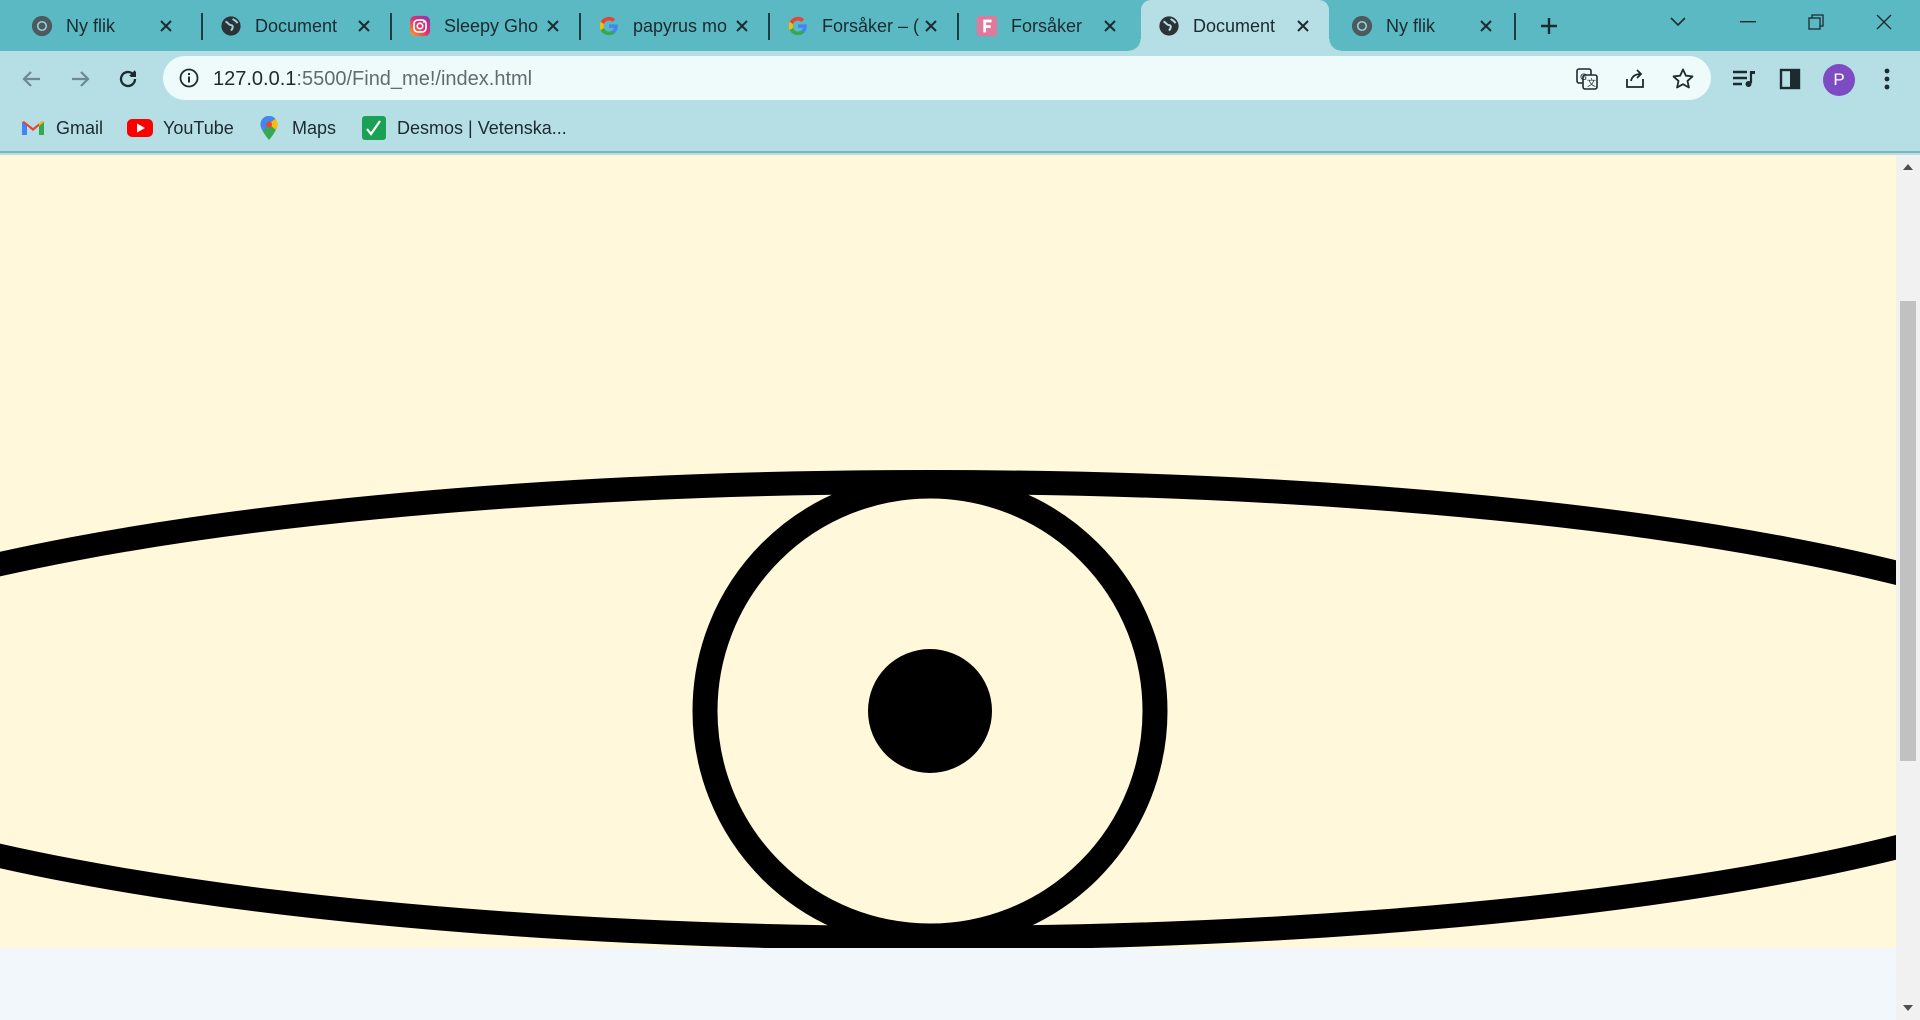  What do you see at coordinates (198, 127) in the screenshot?
I see `bookmark-label: YouTube` at bounding box center [198, 127].